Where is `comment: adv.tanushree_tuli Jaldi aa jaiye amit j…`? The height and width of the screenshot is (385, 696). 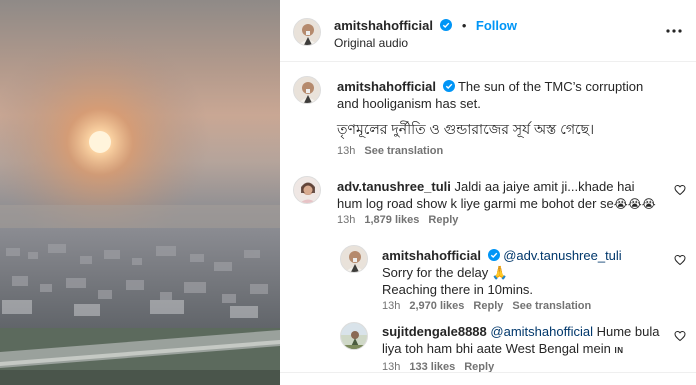
comment: adv.tanushree_tuli Jaldi aa jaiye amit j… is located at coordinates (498, 195).